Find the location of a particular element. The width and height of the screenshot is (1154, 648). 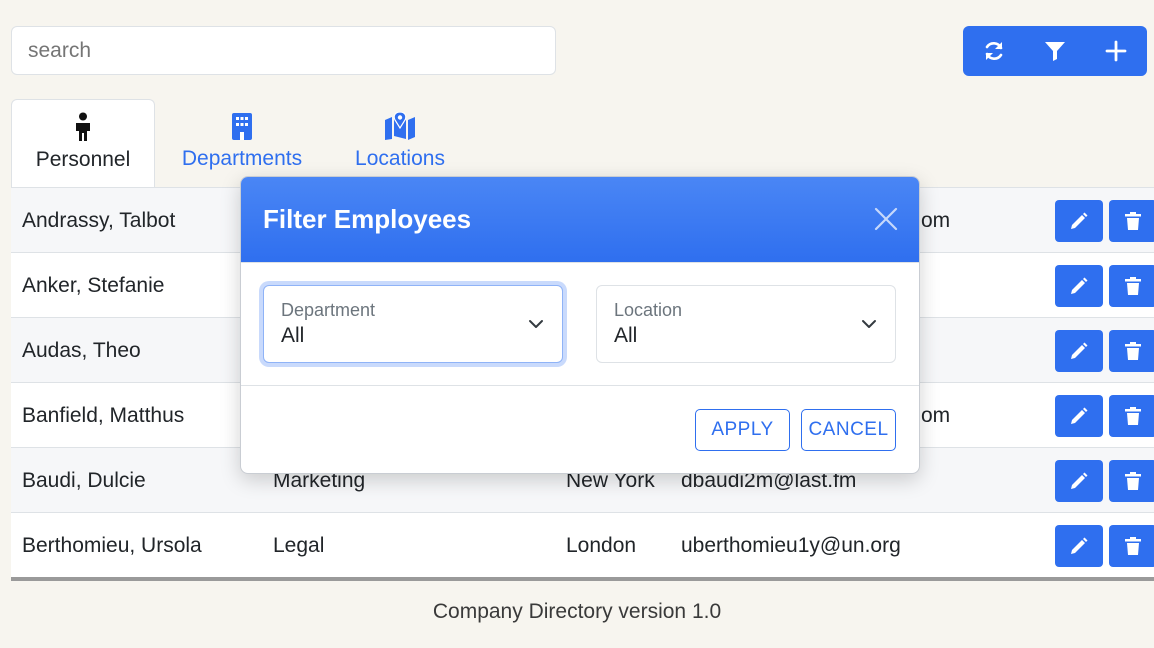

footer-version: Company Directory version 1.0 is located at coordinates (577, 611).